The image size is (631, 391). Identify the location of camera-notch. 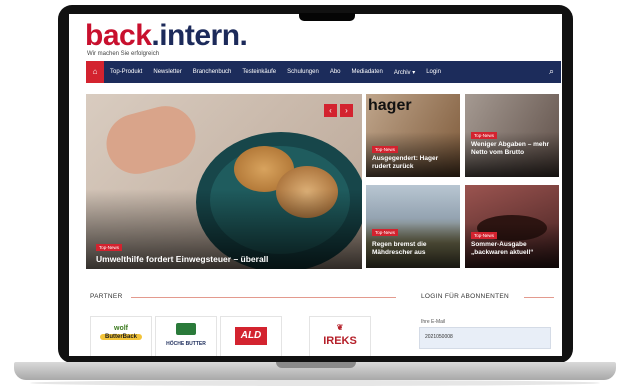
(327, 17).